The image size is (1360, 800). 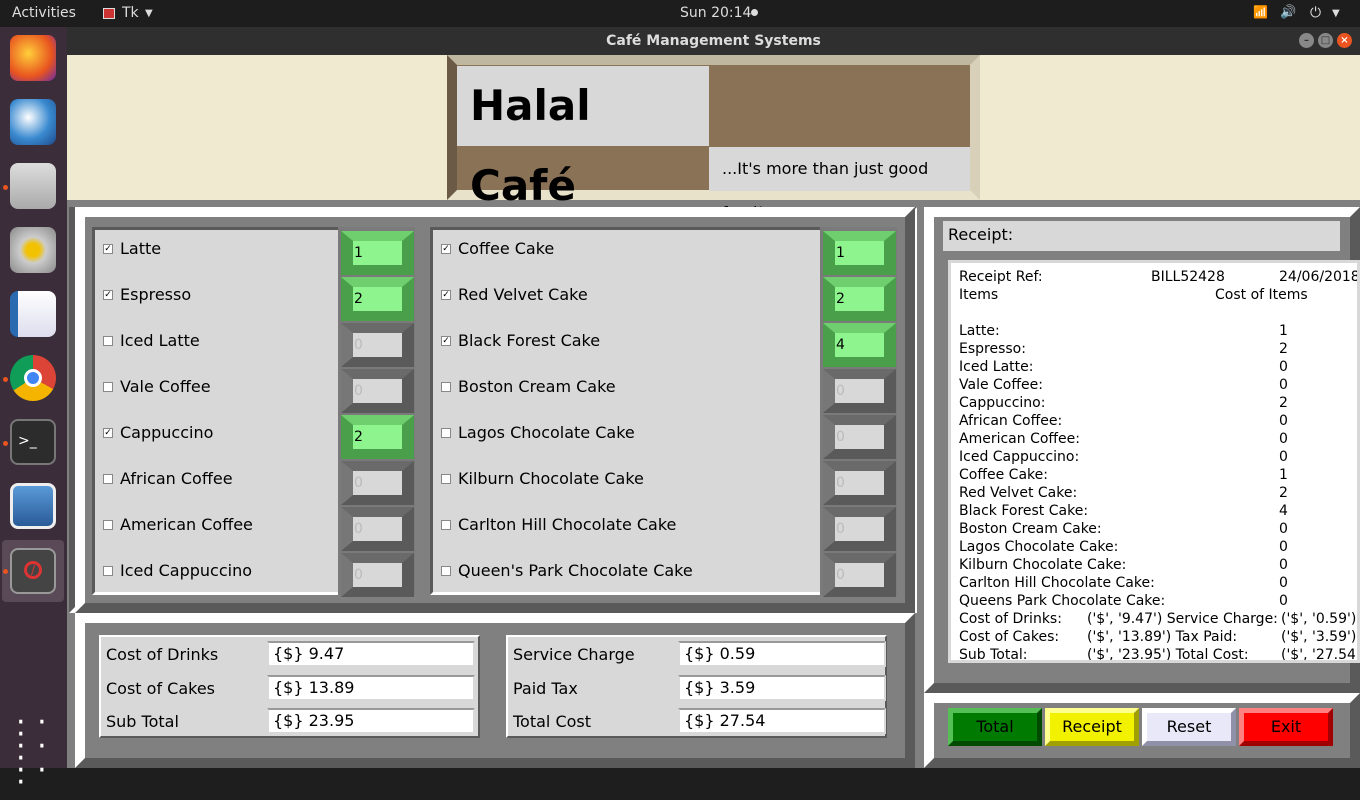 What do you see at coordinates (715, 13) in the screenshot?
I see `clock: Sun 20:14` at bounding box center [715, 13].